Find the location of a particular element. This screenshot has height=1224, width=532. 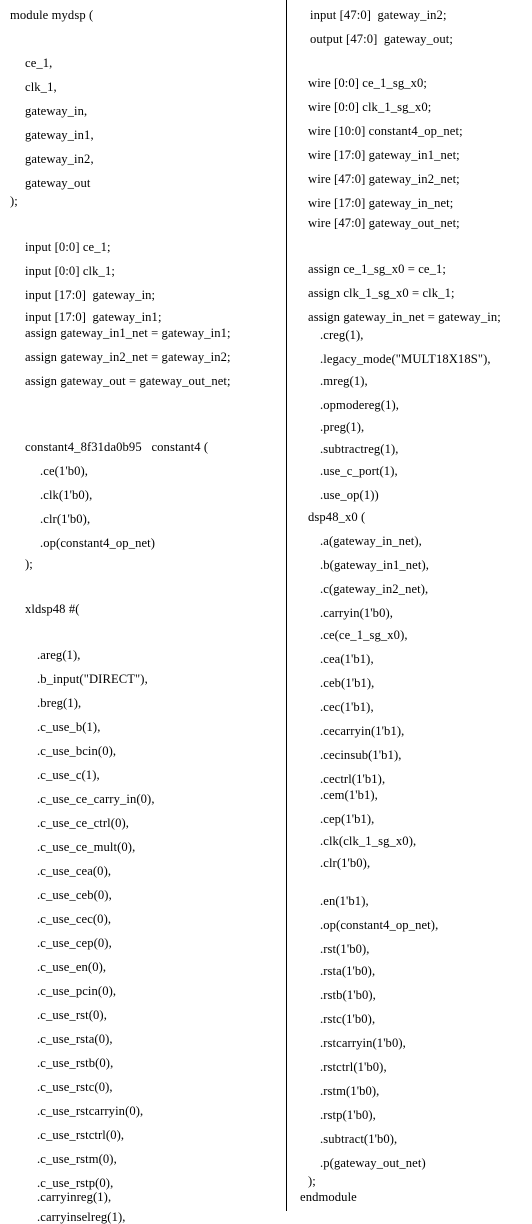

code-line-38: .rst(1'b0), is located at coordinates (345, 949).